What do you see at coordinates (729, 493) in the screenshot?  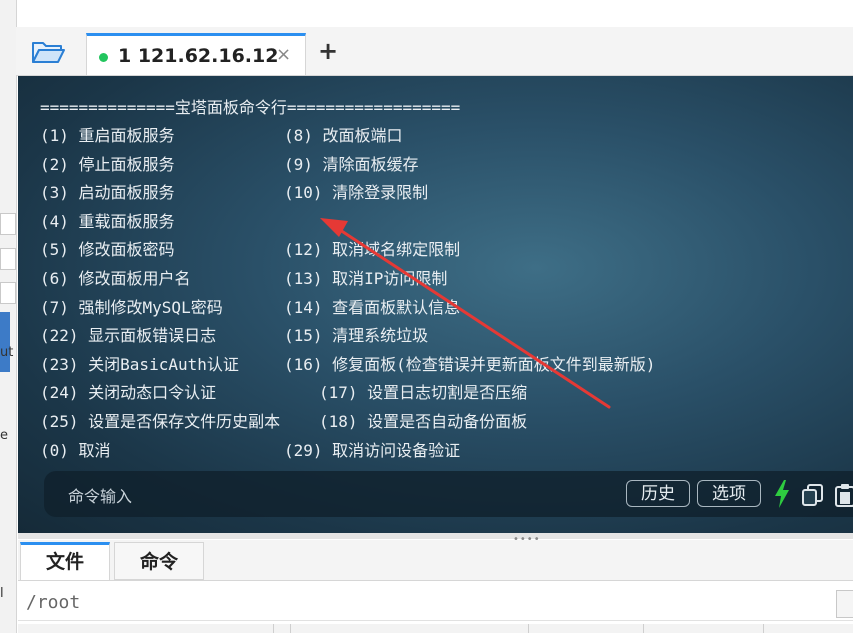 I see `options-button: 选项` at bounding box center [729, 493].